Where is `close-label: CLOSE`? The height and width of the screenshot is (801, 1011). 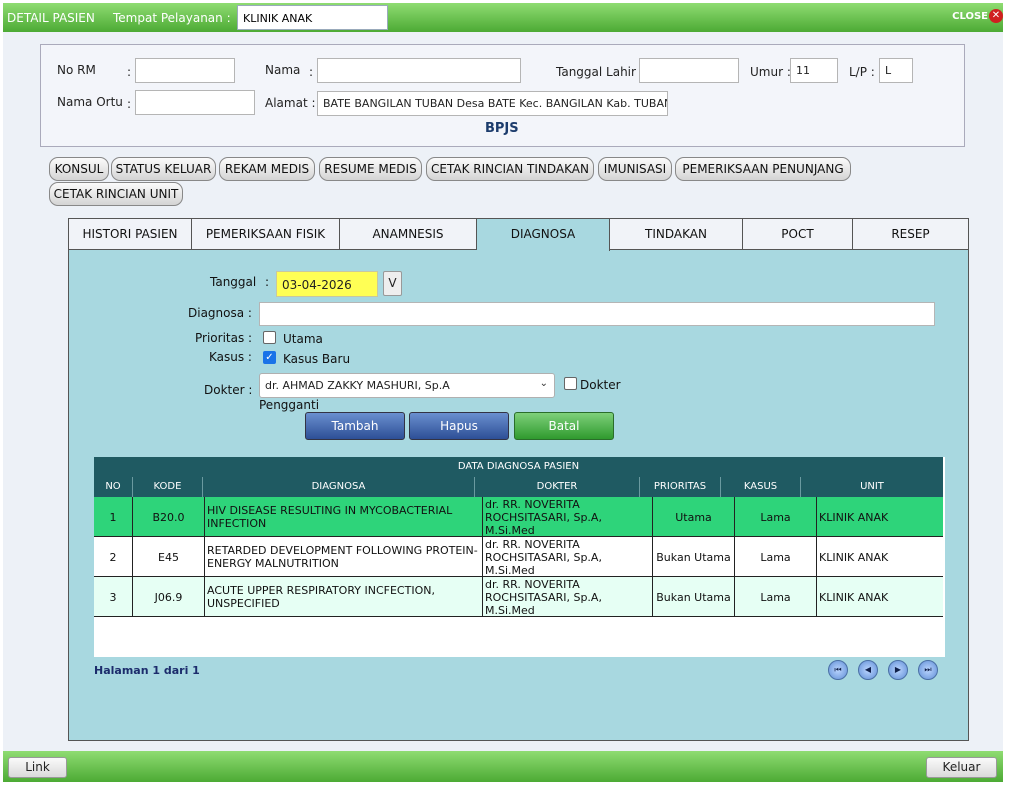 close-label: CLOSE is located at coordinates (970, 16).